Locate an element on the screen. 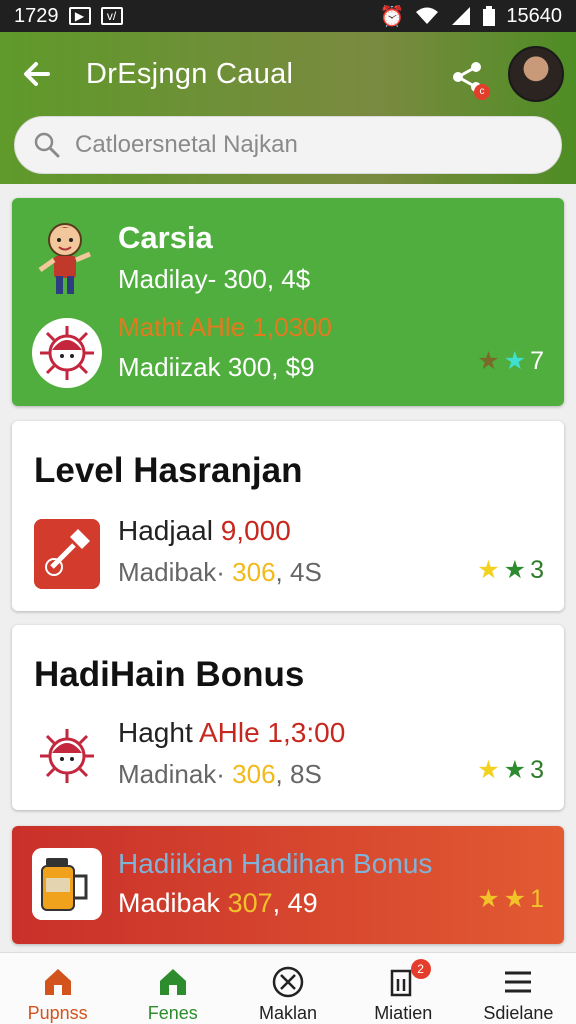 This screenshot has height=1024, width=576. bottom-nav: Pupnss Fenes Maklan 2 Miatien Sdielane is located at coordinates (288, 988).